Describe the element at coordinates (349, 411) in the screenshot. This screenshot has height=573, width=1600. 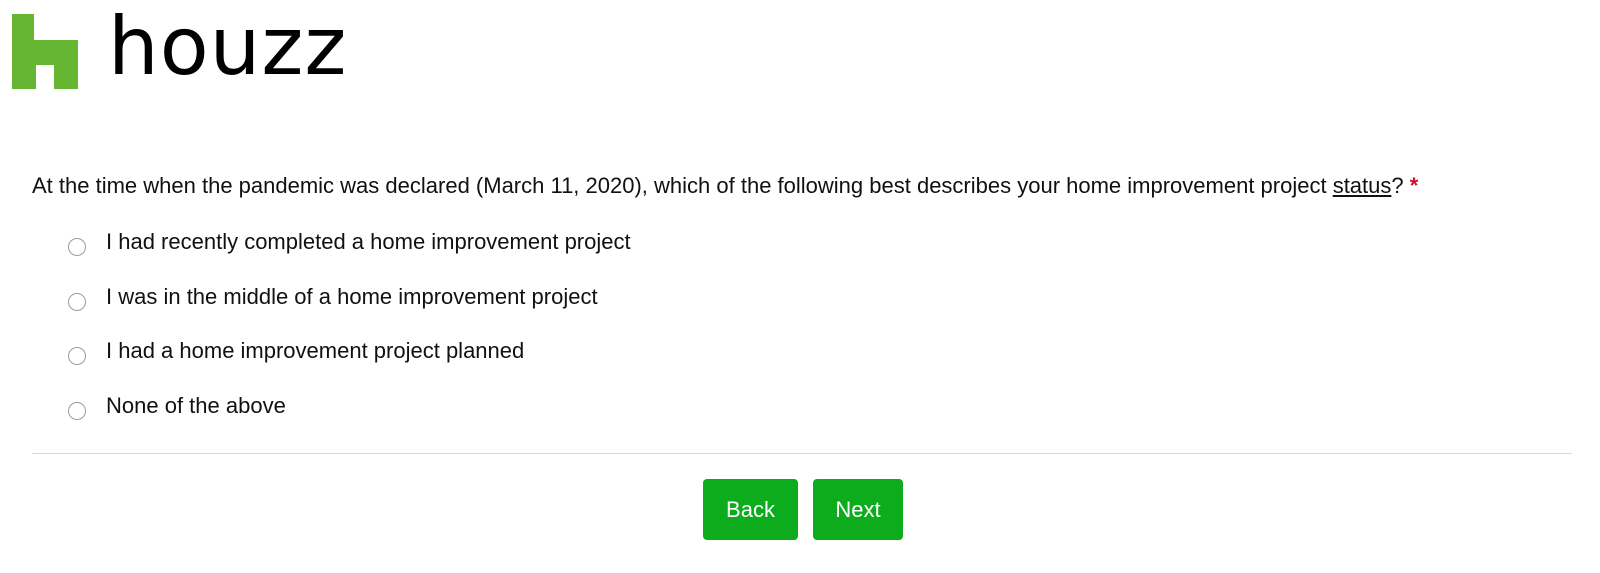
I see `answer-option: None of the above` at that location.